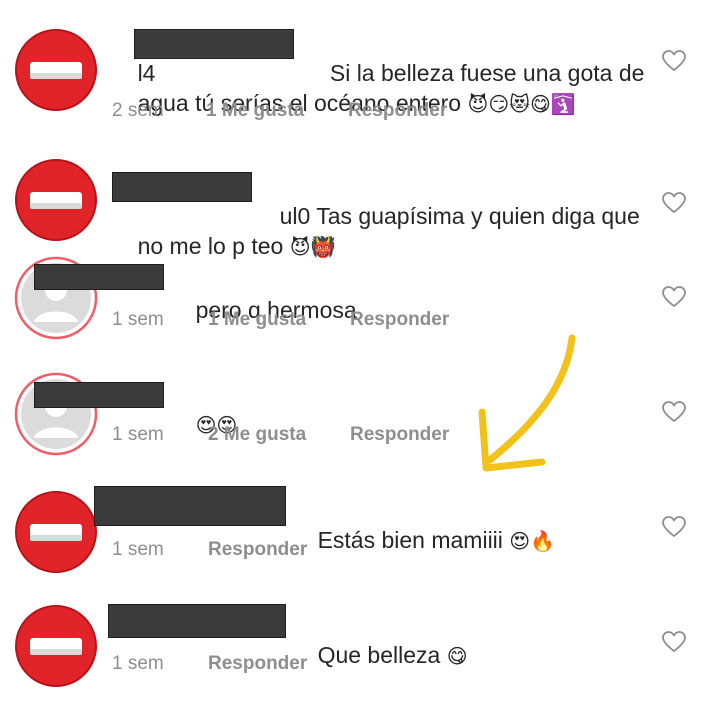 Image resolution: width=720 pixels, height=720 pixels. I want to click on comment-emojis: 😈😏😻😋🛐, so click(521, 105).